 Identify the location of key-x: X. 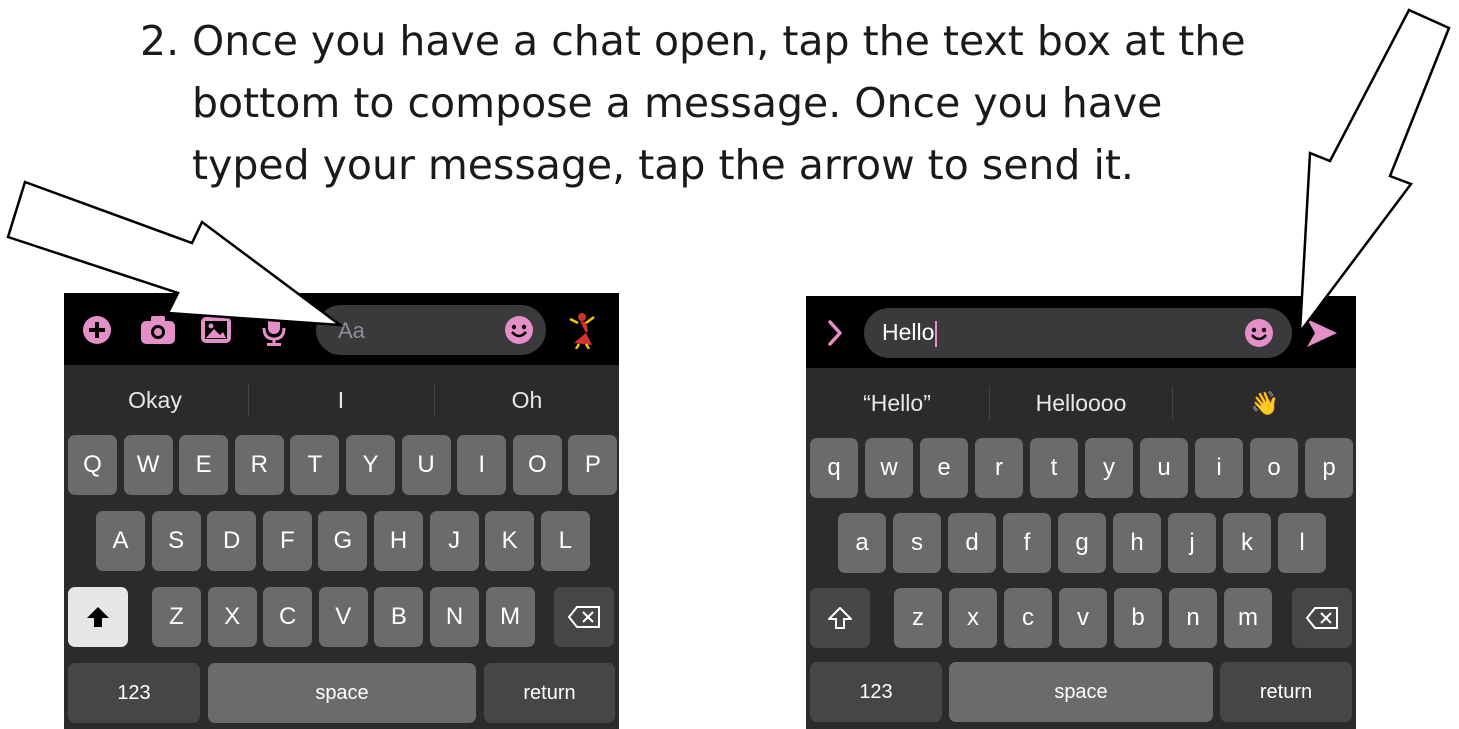
(232, 617).